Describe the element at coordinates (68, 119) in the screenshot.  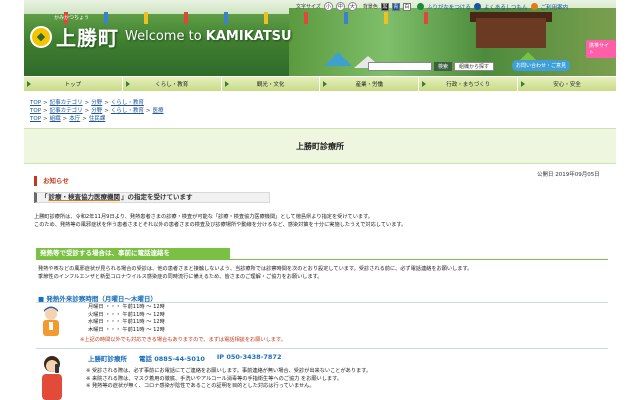
I see `breadcrumb-row: TOP > 組織 > 本庁 > 住民課` at that location.